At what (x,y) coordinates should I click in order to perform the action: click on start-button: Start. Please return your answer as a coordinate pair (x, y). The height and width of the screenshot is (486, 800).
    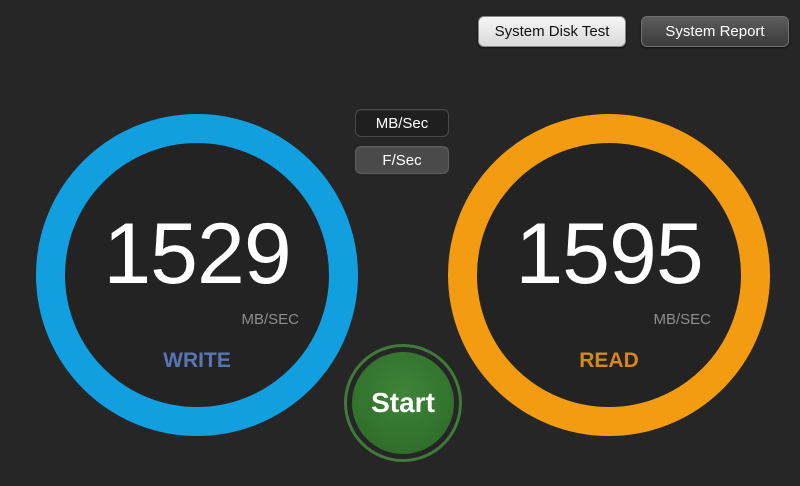
    Looking at the image, I should click on (403, 403).